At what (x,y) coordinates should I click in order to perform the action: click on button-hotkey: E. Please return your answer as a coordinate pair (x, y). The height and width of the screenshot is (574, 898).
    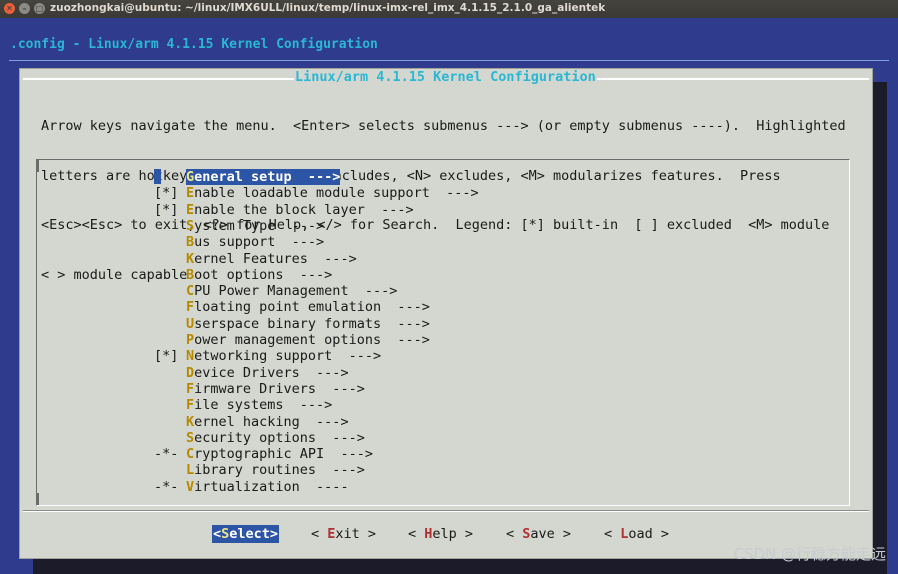
    Looking at the image, I should click on (331, 534).